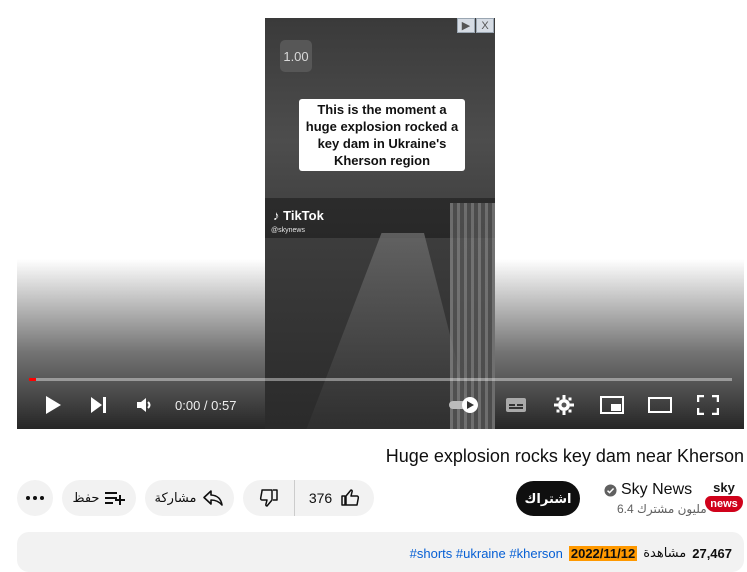  Describe the element at coordinates (303, 215) in the screenshot. I see `tiktok-label: TikTok` at that location.